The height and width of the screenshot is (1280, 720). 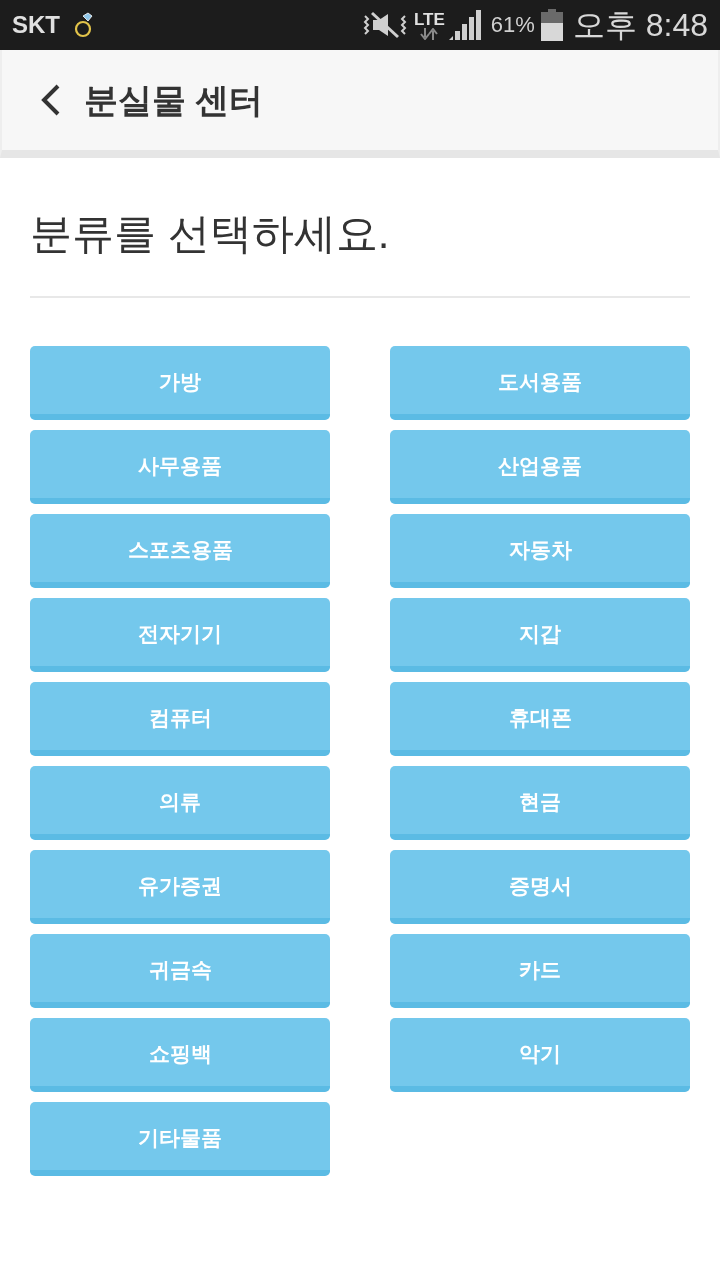 What do you see at coordinates (540, 383) in the screenshot?
I see `category-button: 도서용품` at bounding box center [540, 383].